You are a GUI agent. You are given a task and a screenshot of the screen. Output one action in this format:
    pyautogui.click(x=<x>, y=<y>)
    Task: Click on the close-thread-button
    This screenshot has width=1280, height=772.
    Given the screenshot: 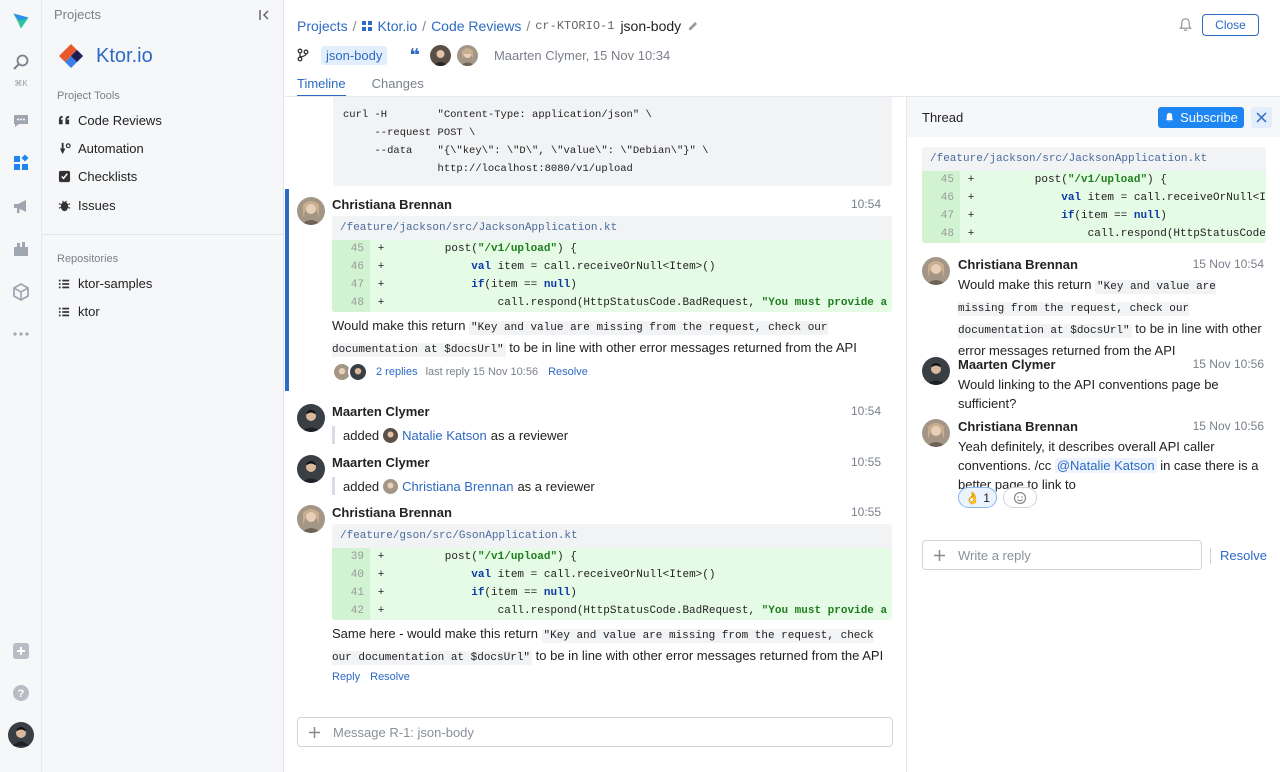 What is the action you would take?
    pyautogui.click(x=1261, y=117)
    